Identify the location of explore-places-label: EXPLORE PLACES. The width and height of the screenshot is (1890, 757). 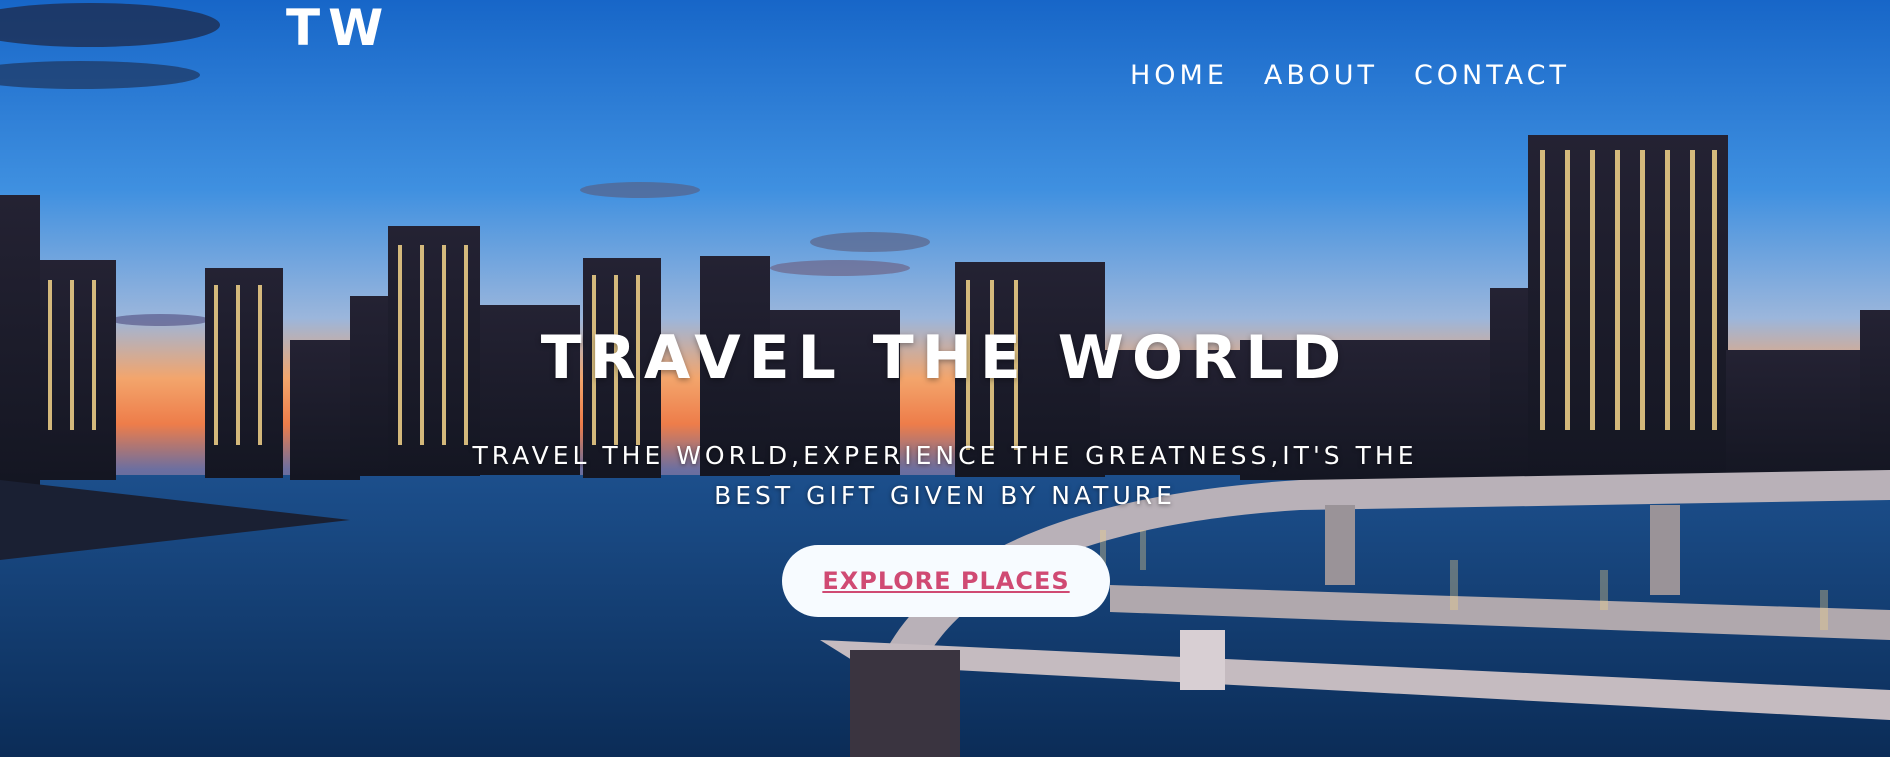
(946, 581).